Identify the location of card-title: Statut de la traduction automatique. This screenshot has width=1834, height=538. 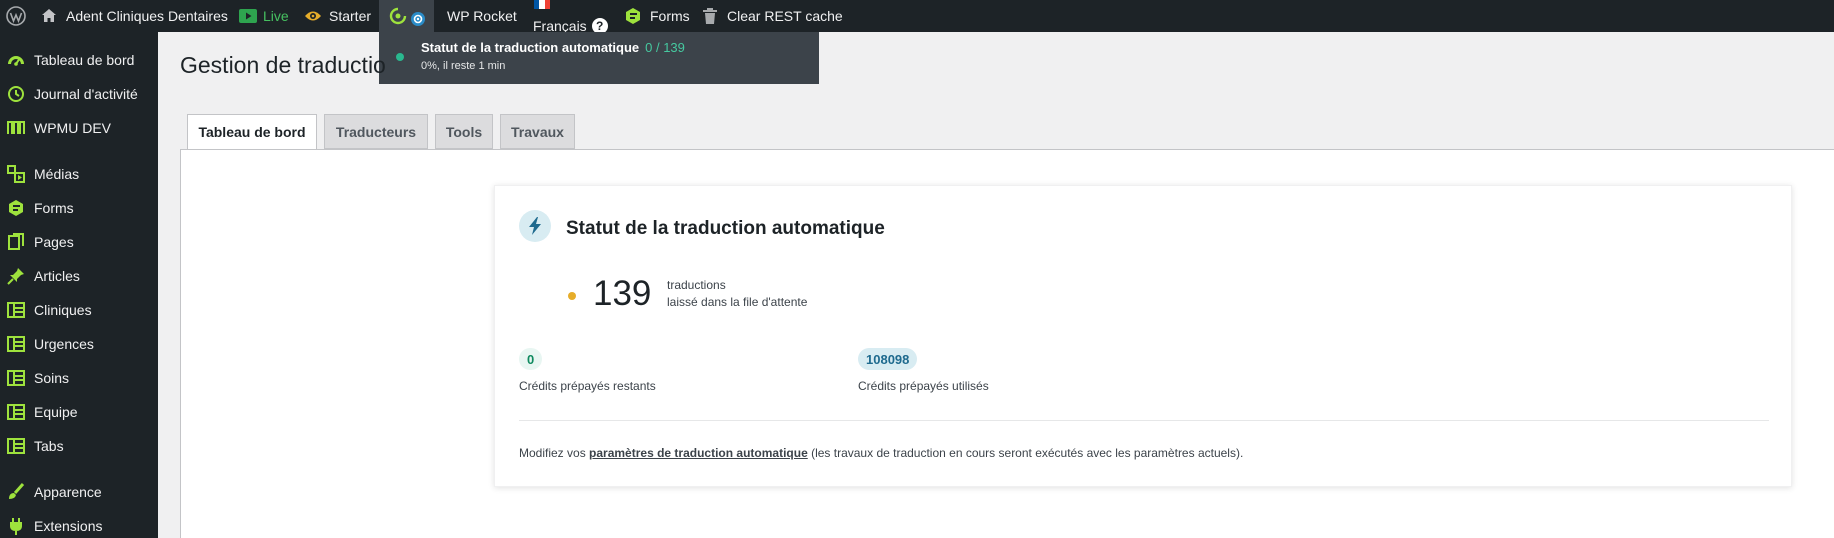
(725, 228).